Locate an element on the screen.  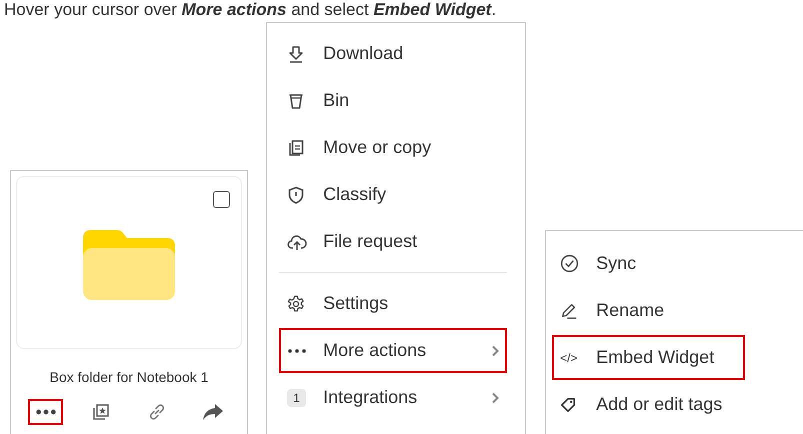
menu-item: More actions is located at coordinates (393, 350).